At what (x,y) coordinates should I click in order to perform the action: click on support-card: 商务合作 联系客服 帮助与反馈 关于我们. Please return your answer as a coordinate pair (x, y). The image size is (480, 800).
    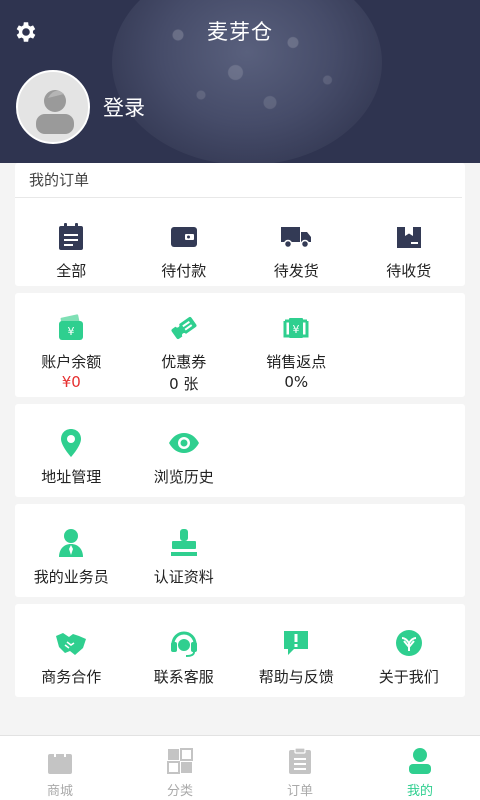
    Looking at the image, I should click on (240, 650).